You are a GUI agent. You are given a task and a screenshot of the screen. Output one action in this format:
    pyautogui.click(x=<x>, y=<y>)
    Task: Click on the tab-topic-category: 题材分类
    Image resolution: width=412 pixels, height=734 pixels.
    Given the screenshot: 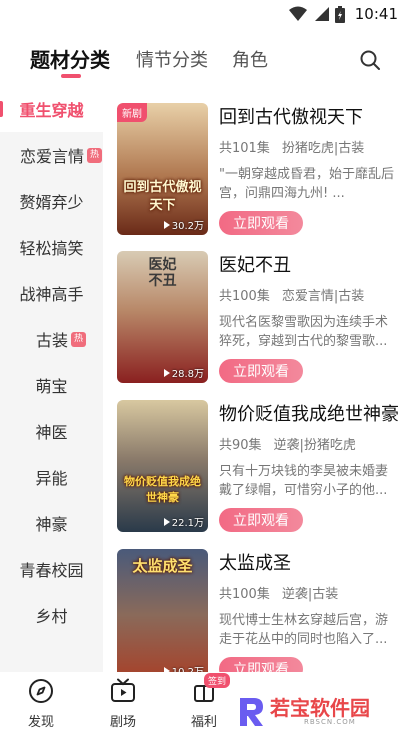 What is the action you would take?
    pyautogui.click(x=70, y=58)
    